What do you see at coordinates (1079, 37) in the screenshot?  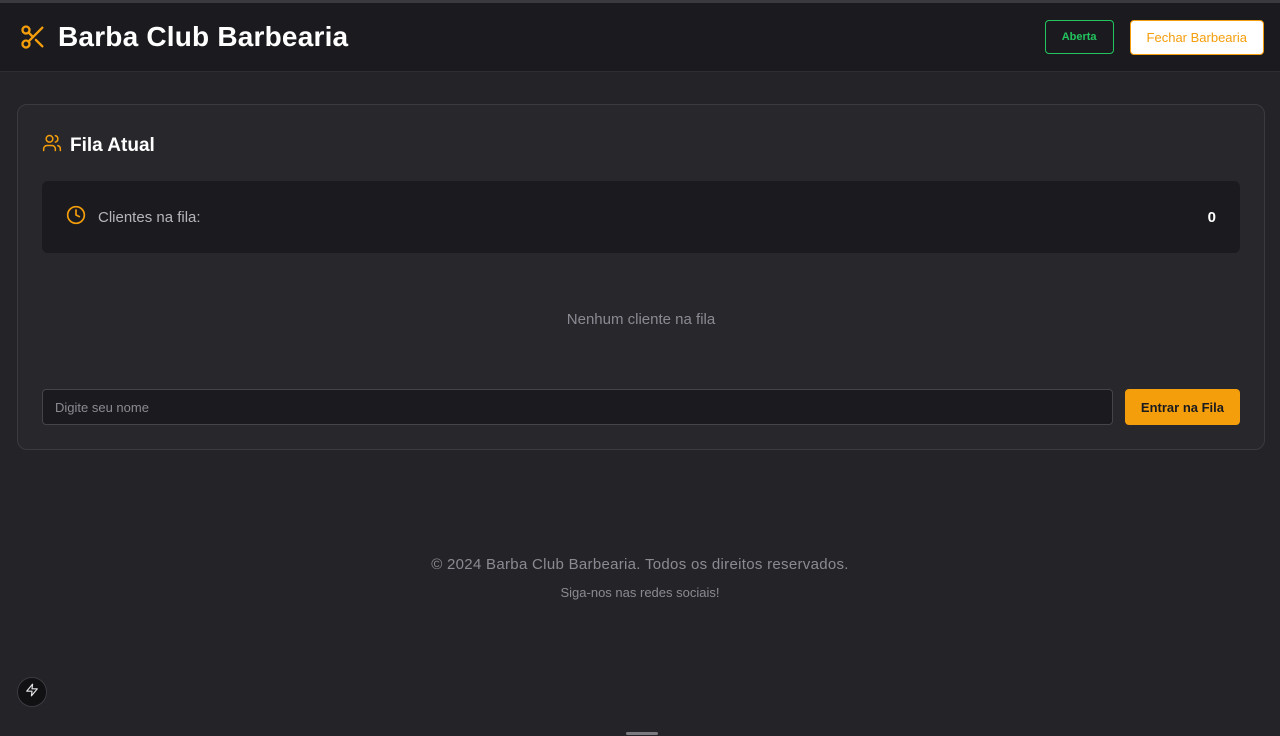 I see `status-badge: Aberta` at bounding box center [1079, 37].